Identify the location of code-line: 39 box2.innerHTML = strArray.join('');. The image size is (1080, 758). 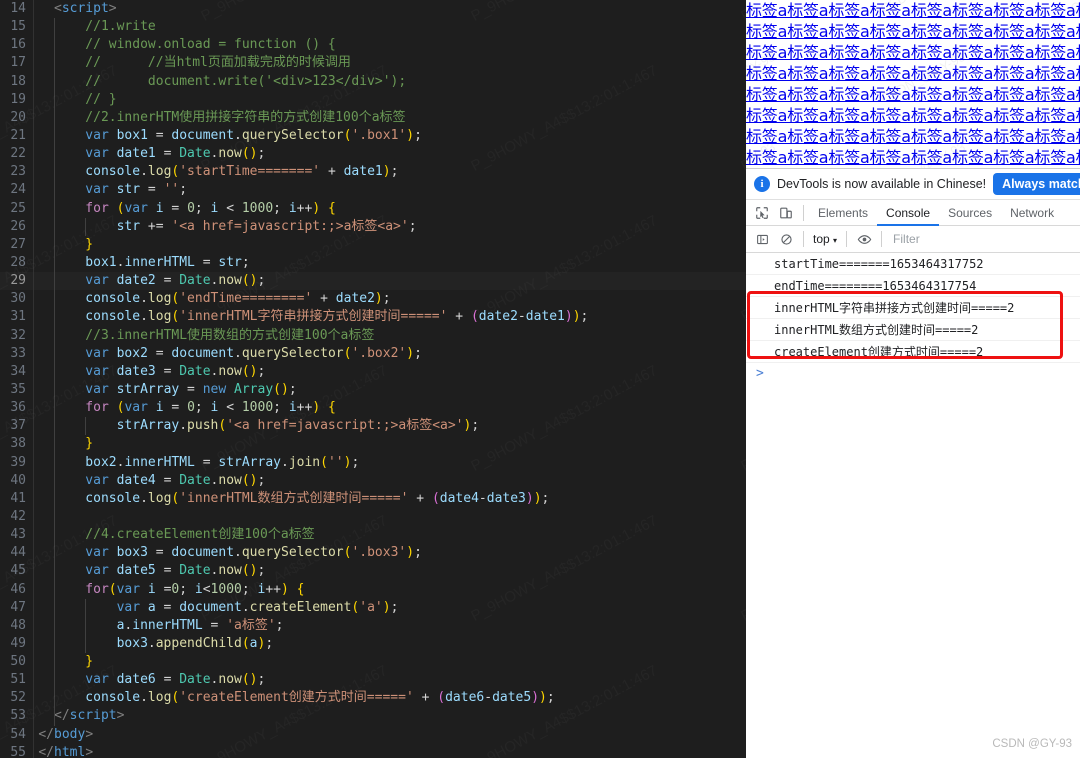
(373, 462).